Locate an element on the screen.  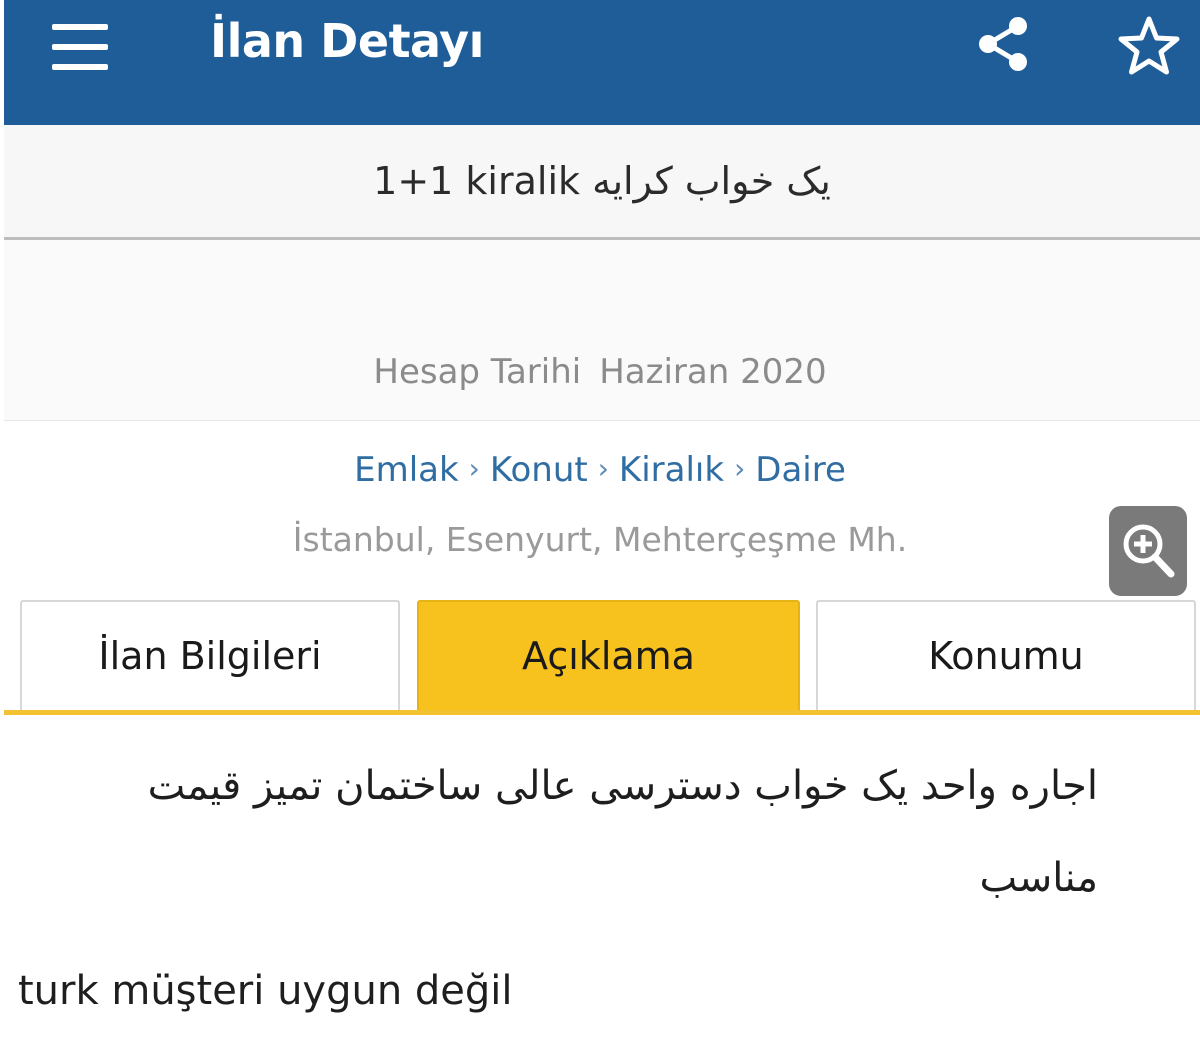
account-date-value: Haziran 2020 is located at coordinates (713, 372).